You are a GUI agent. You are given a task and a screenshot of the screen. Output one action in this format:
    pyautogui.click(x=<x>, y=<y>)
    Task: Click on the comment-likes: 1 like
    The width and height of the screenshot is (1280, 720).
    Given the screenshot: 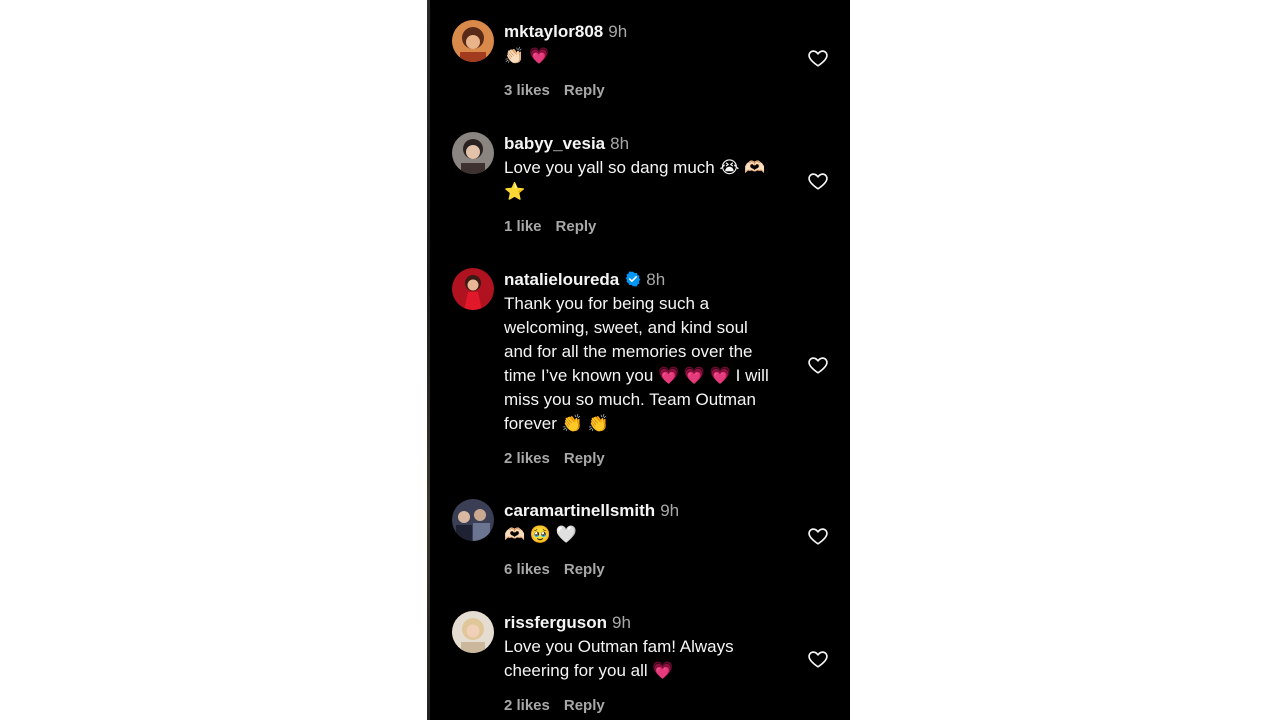 What is the action you would take?
    pyautogui.click(x=523, y=226)
    